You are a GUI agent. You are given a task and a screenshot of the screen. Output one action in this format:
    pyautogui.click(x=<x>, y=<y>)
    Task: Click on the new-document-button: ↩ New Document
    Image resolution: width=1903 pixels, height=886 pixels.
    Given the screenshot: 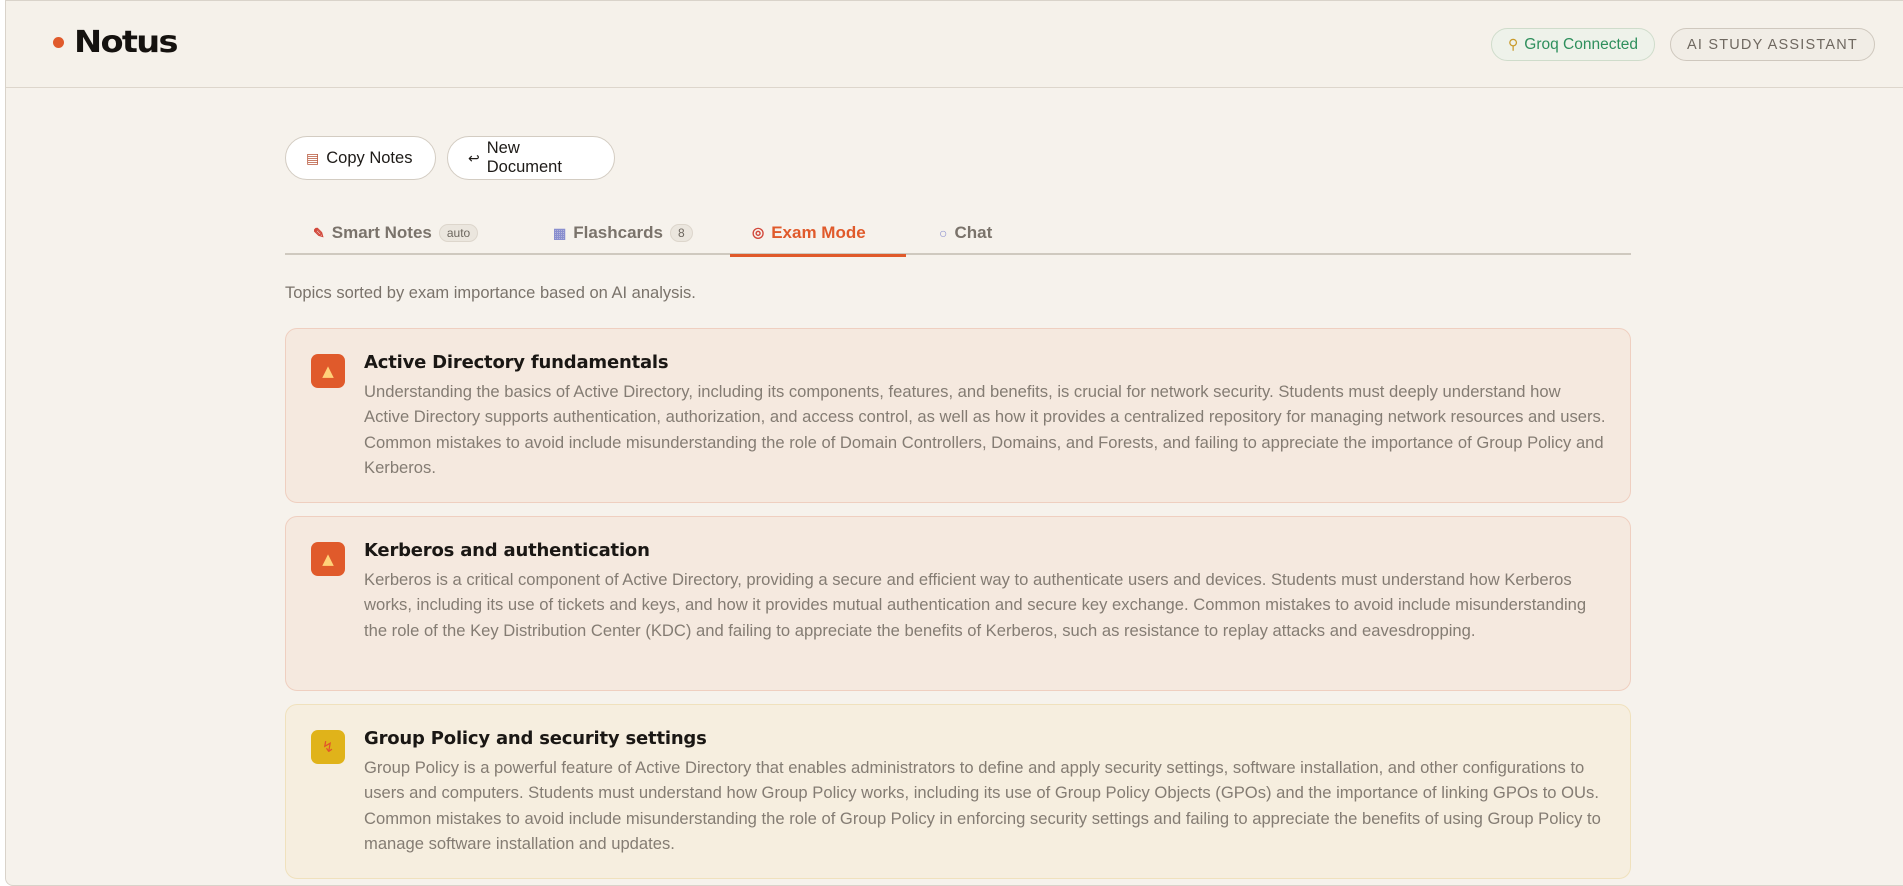 What is the action you would take?
    pyautogui.click(x=531, y=158)
    